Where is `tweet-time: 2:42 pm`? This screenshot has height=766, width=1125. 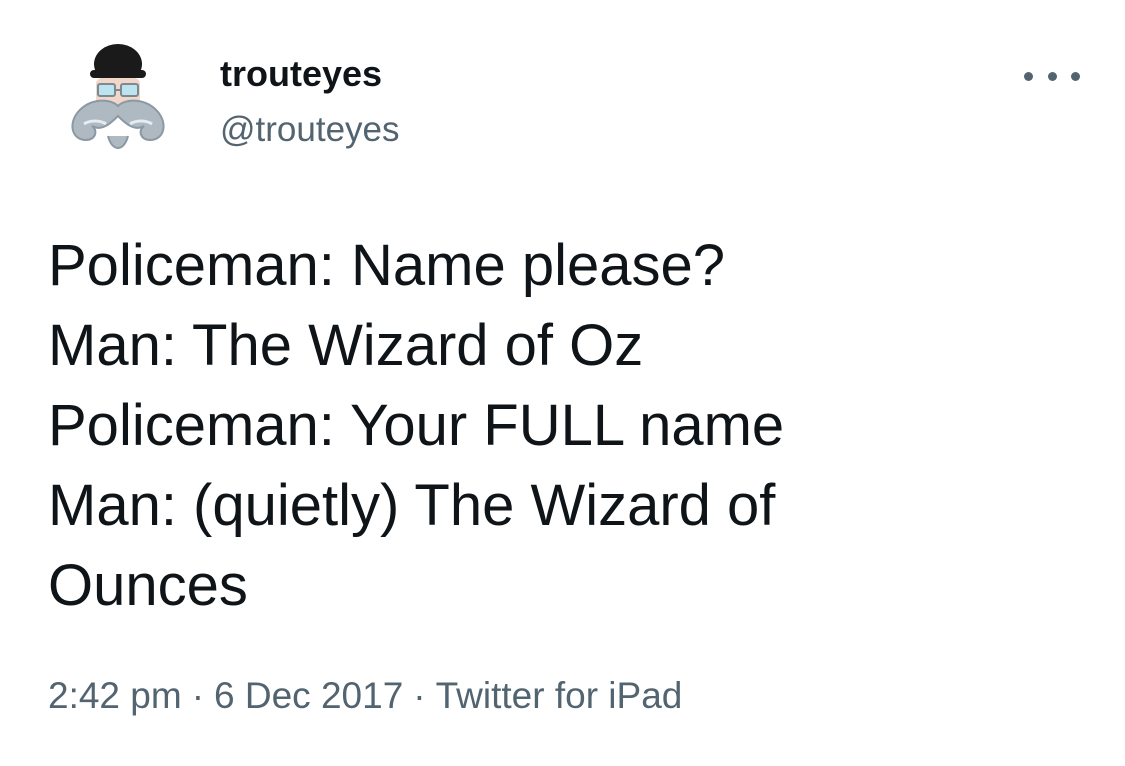
tweet-time: 2:42 pm is located at coordinates (115, 695).